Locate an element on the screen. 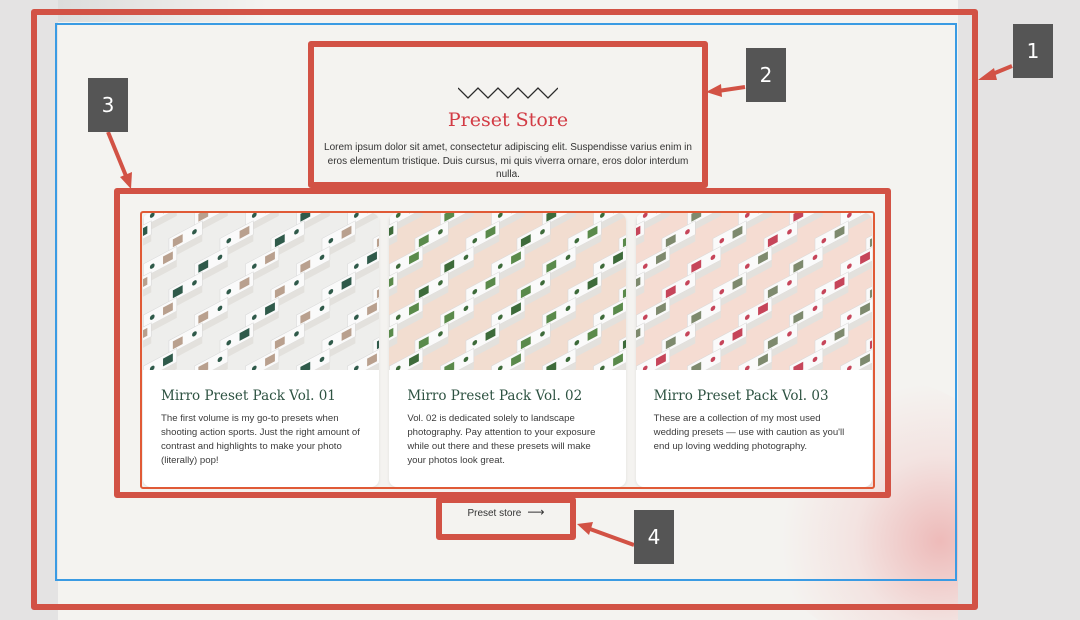 The width and height of the screenshot is (1080, 620). arrow-right-icon: ⟶ is located at coordinates (536, 512).